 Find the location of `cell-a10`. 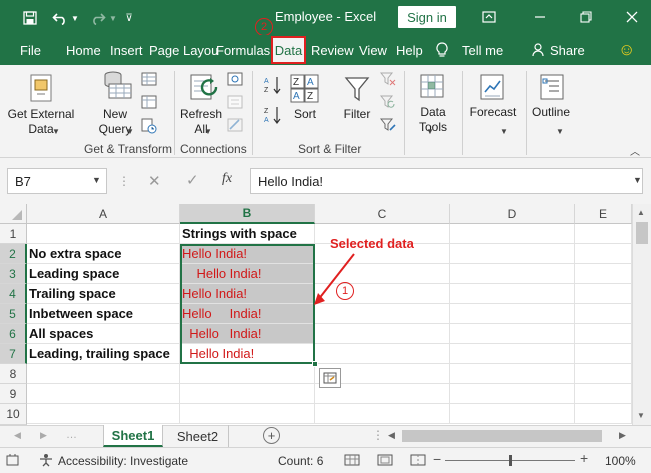

cell-a10 is located at coordinates (103, 414).